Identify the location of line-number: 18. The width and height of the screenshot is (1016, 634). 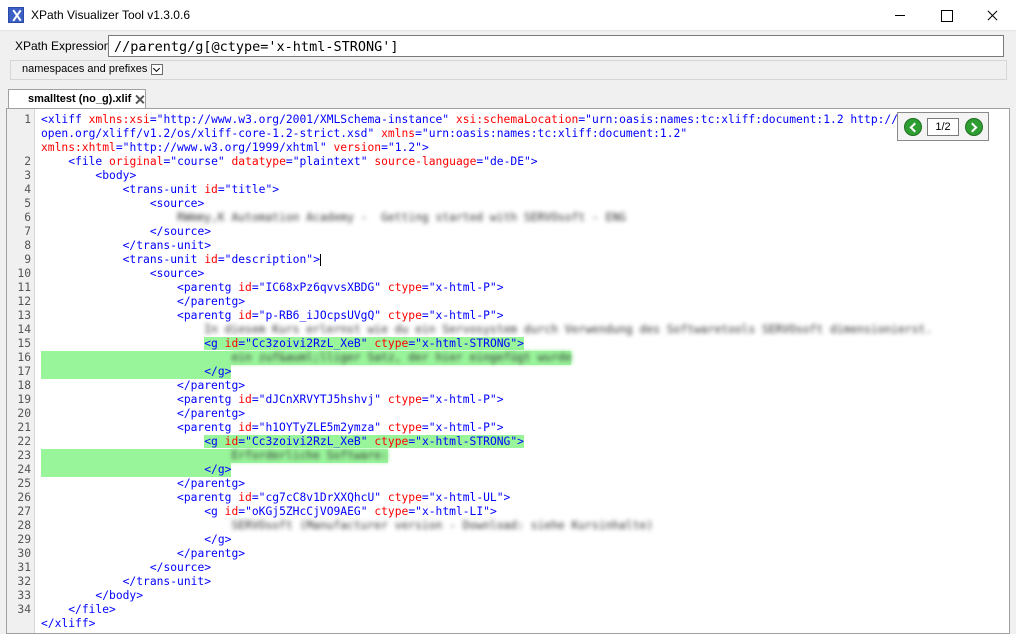
(24, 385).